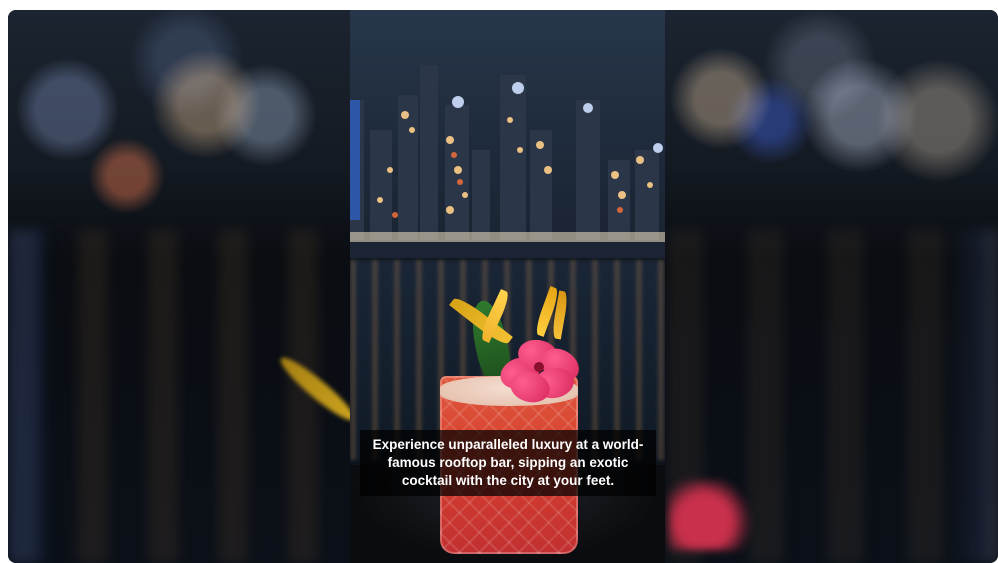 This screenshot has height=563, width=998. What do you see at coordinates (507, 161) in the screenshot?
I see `city-skyline-icon` at bounding box center [507, 161].